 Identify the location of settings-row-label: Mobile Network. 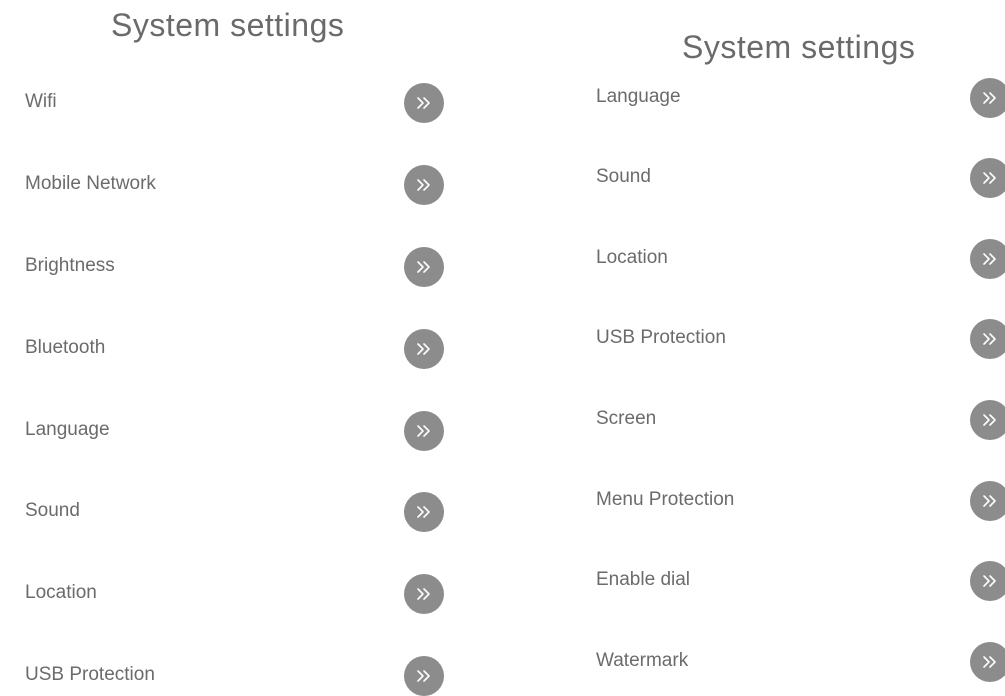
(90, 183).